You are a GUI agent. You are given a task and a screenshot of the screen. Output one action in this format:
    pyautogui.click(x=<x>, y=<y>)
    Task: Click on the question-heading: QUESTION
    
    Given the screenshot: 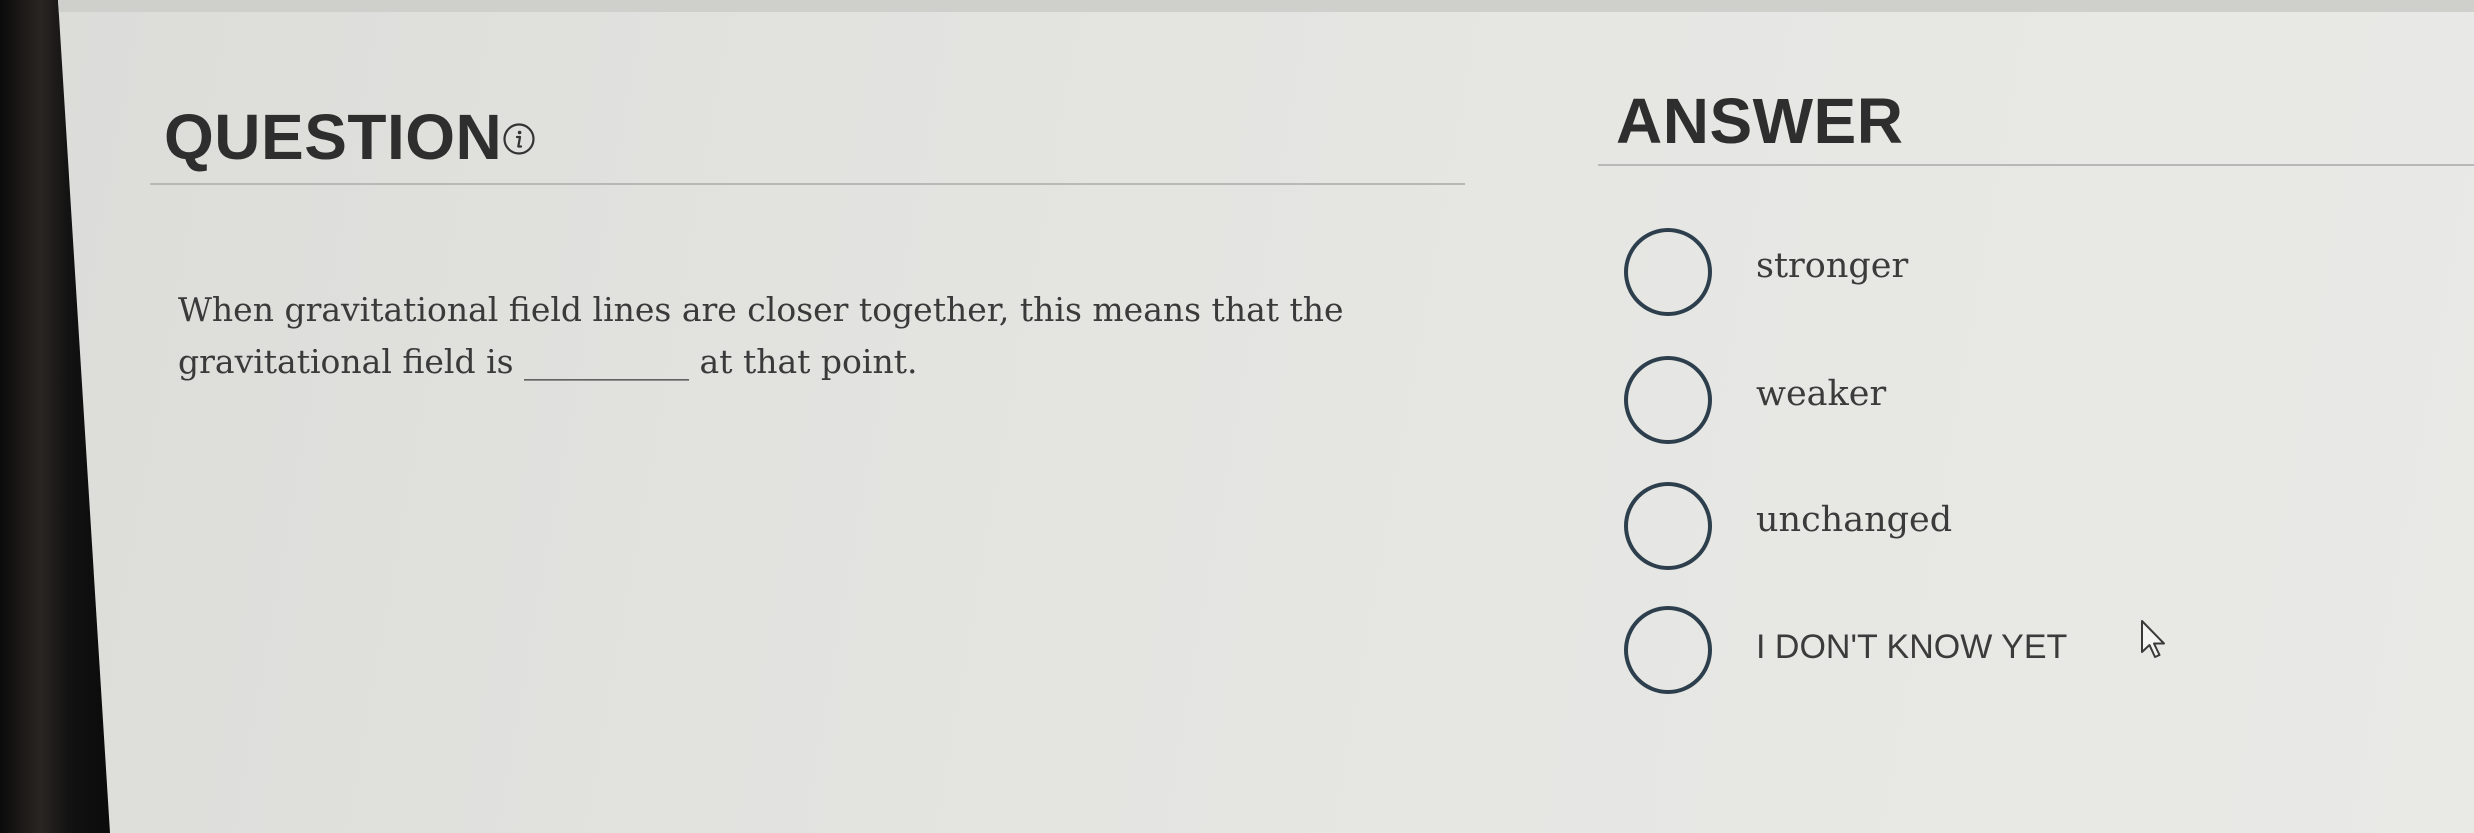 What is the action you would take?
    pyautogui.click(x=333, y=137)
    